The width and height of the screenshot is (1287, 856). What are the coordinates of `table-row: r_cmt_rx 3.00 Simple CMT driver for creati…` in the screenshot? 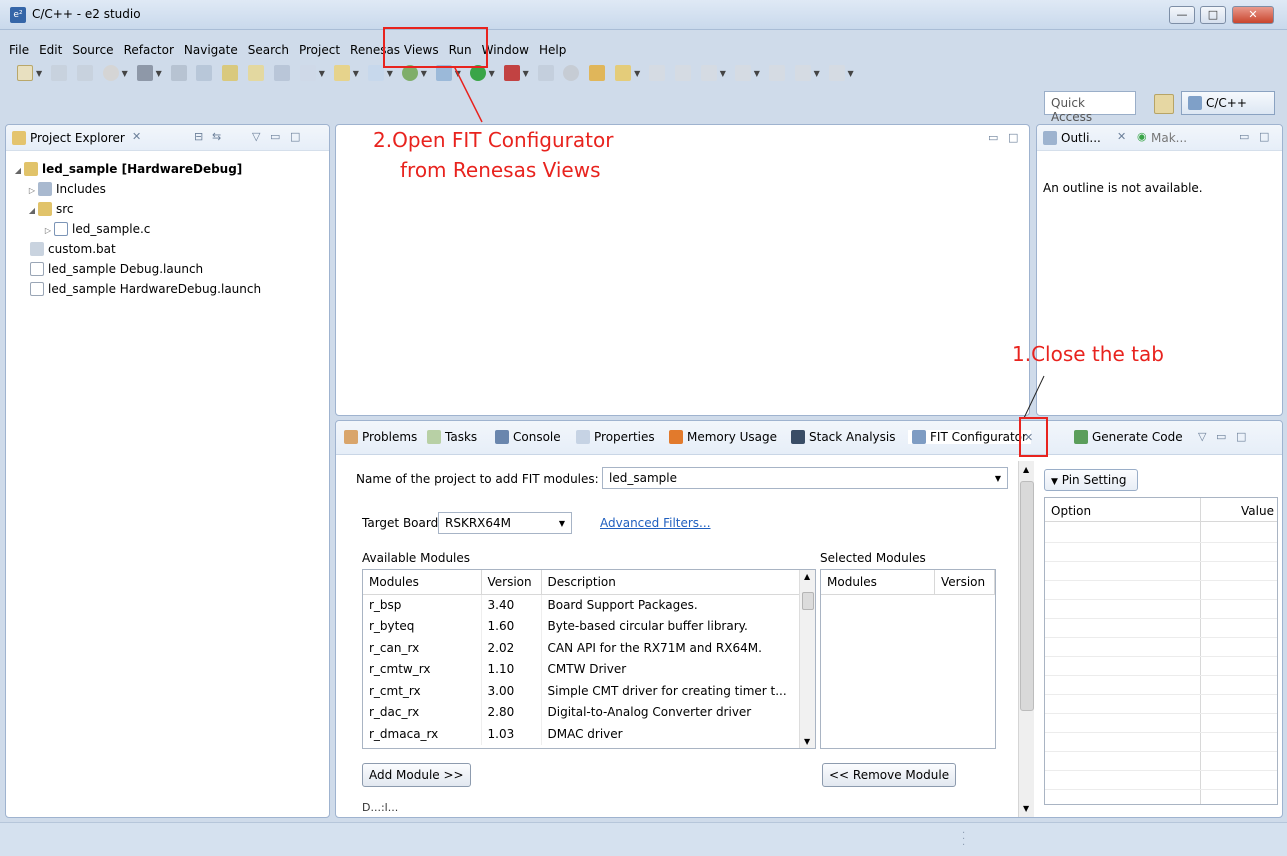 It's located at (583, 691).